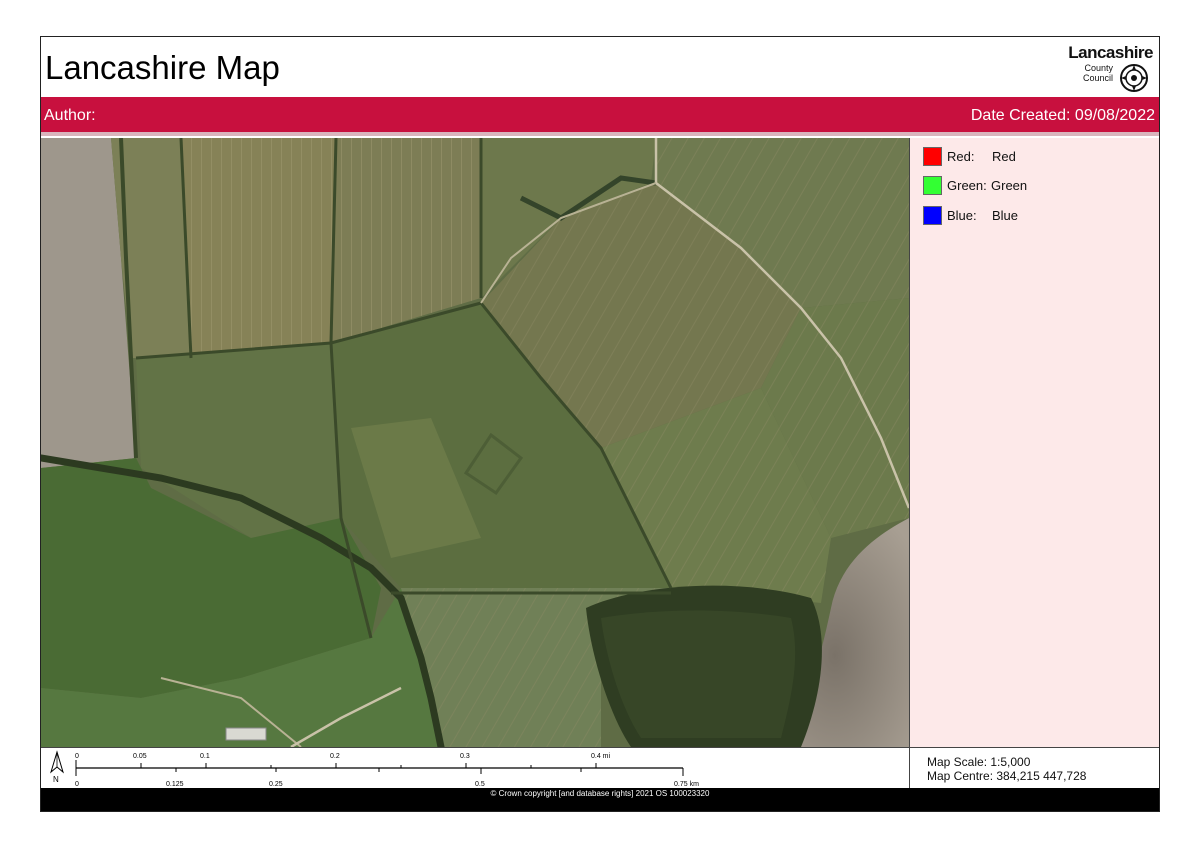  What do you see at coordinates (600, 67) in the screenshot?
I see `title-bar: Lancashire Map Lancashire County Council` at bounding box center [600, 67].